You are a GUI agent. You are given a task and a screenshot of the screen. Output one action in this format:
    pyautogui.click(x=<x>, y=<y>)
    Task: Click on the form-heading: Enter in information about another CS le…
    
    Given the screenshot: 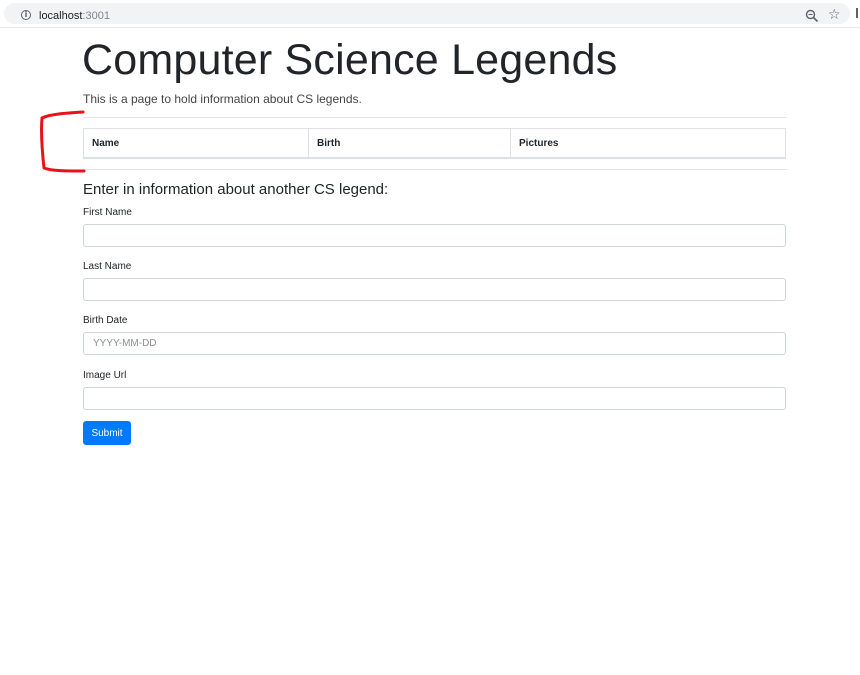 What is the action you would take?
    pyautogui.click(x=236, y=189)
    